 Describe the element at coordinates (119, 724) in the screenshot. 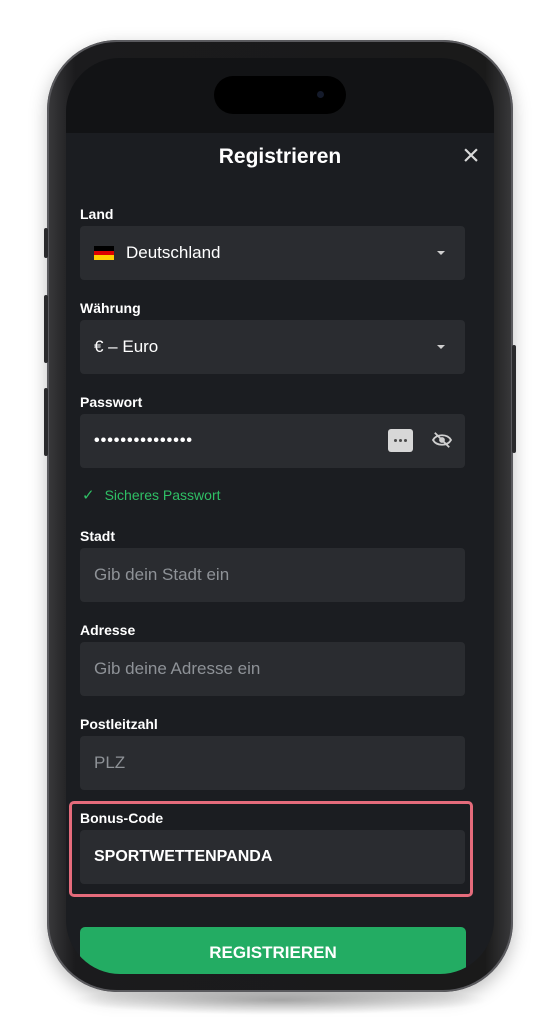

I see `zip-label: Postleitzahl` at that location.